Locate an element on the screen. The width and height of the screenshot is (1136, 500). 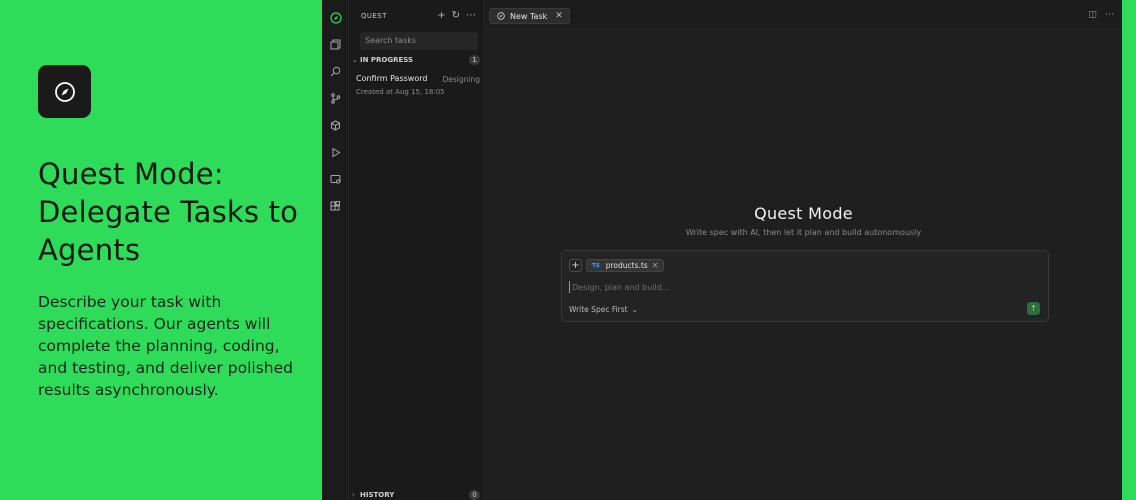
task-prompt-input is located at coordinates (779, 287).